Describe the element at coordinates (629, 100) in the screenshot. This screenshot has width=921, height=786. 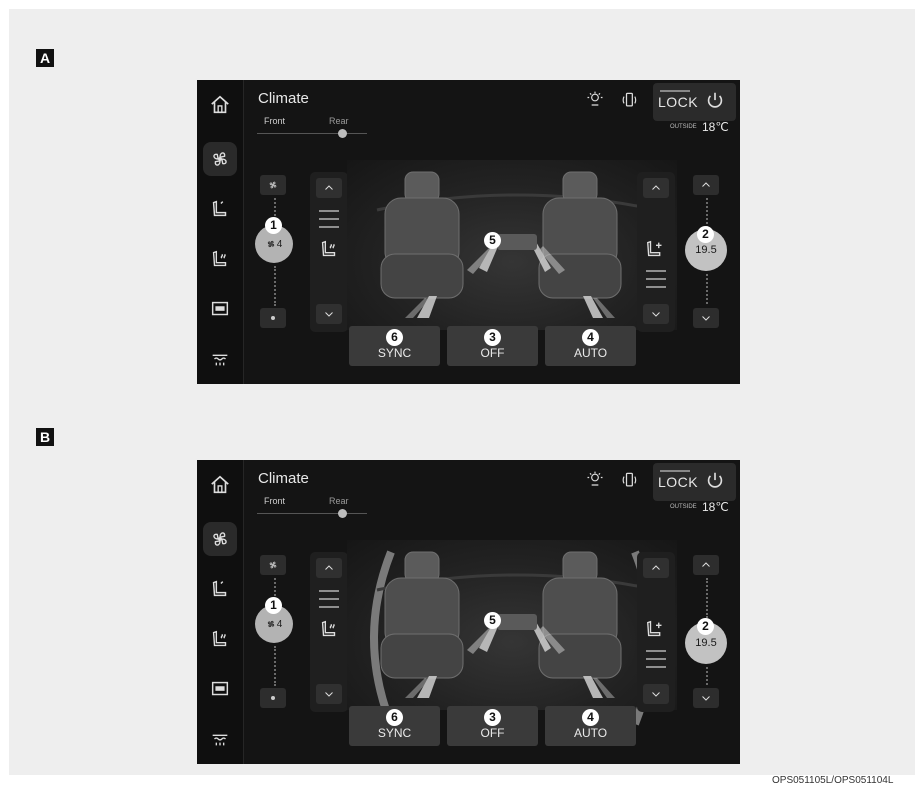
I see `phone-signal-icon` at that location.